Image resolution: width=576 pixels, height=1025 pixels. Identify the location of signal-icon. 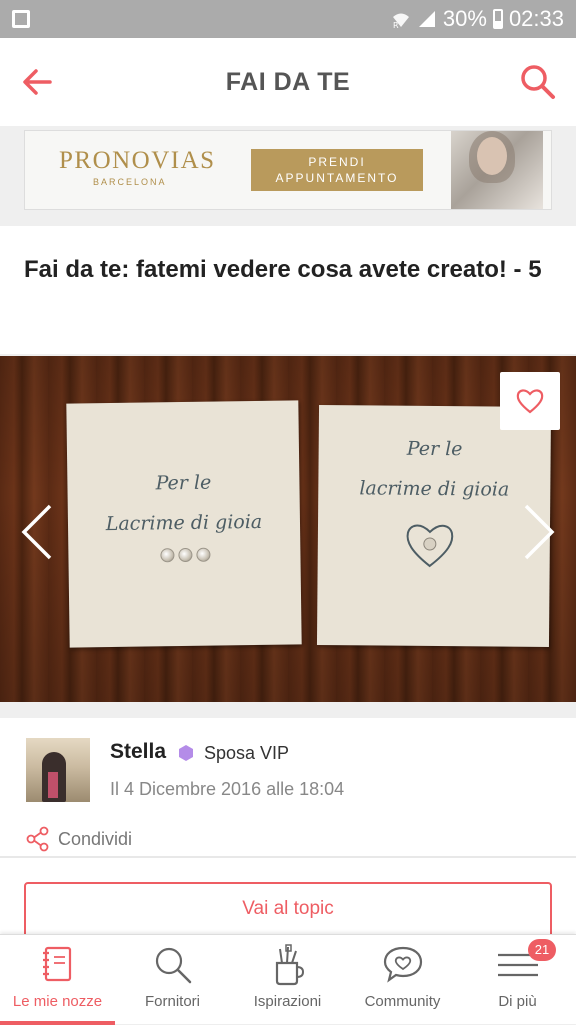
(426, 19).